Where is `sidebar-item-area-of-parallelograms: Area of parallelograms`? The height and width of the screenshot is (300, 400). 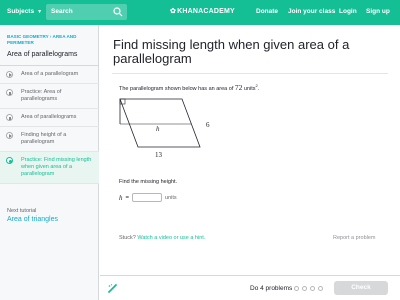 sidebar-item-area-of-parallelograms: Area of parallelograms is located at coordinates (49, 118).